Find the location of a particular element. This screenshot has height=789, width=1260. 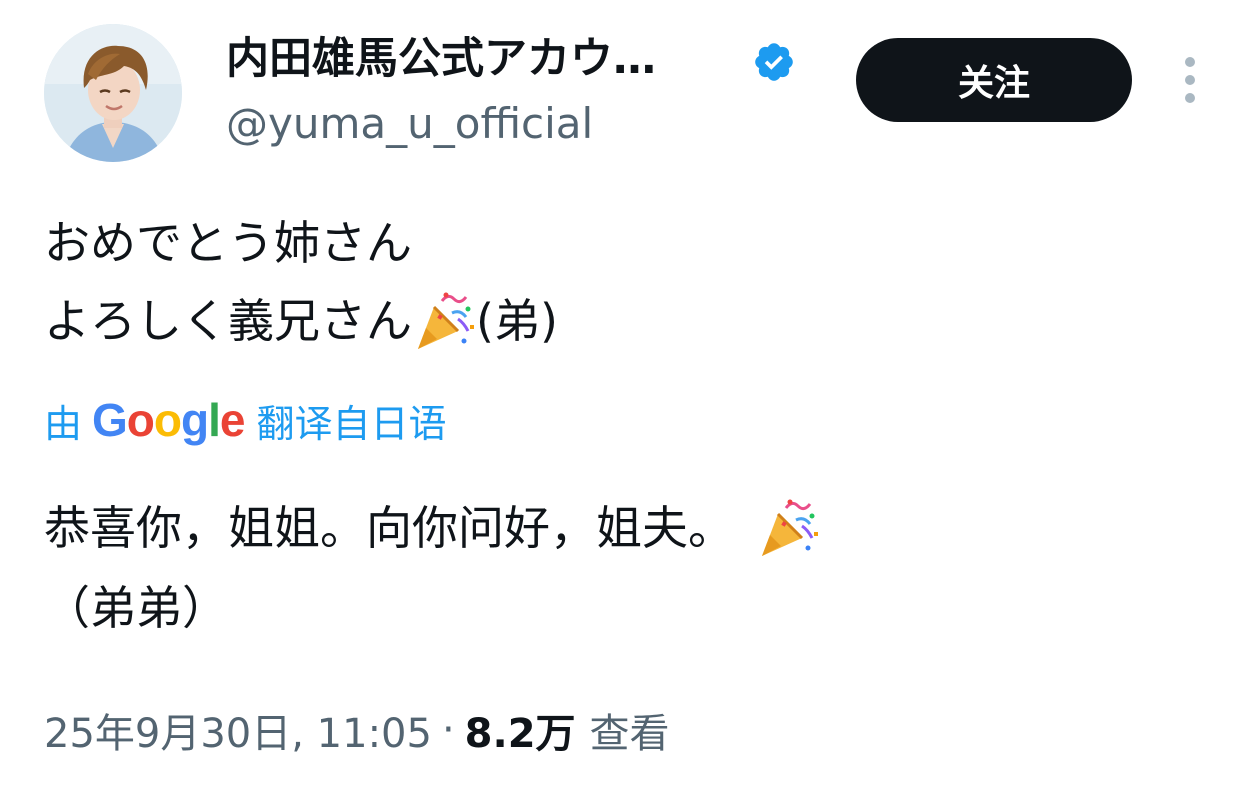

translate-suffix-label: 翻译自日语 is located at coordinates (351, 423).